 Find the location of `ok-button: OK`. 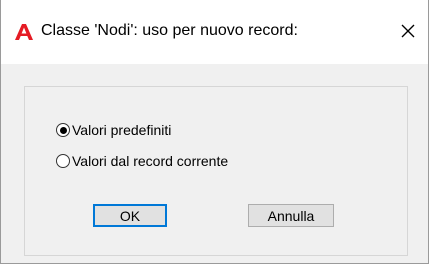

ok-button: OK is located at coordinates (130, 215).